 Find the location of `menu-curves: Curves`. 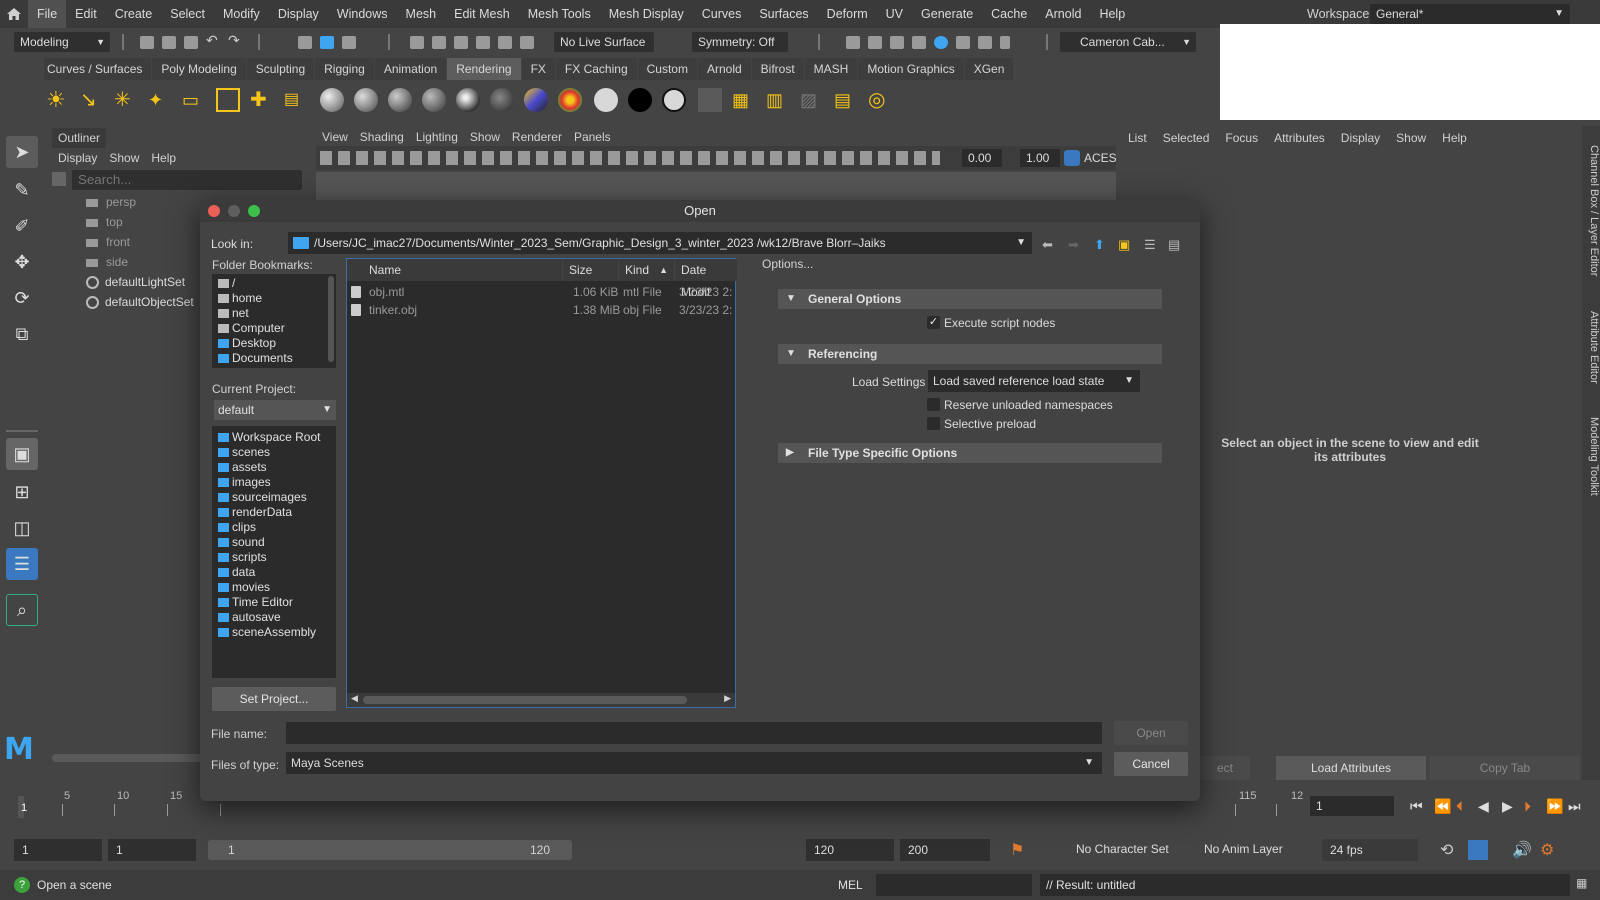

menu-curves: Curves is located at coordinates (722, 14).